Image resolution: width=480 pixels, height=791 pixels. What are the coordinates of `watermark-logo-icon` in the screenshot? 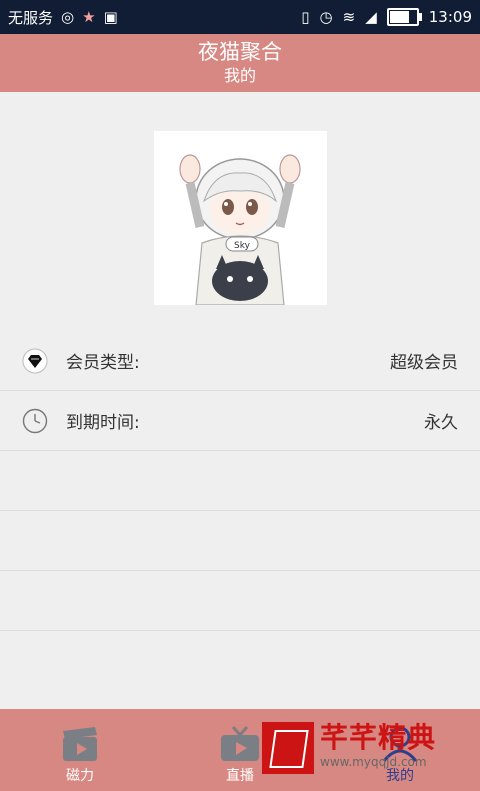 It's located at (288, 748).